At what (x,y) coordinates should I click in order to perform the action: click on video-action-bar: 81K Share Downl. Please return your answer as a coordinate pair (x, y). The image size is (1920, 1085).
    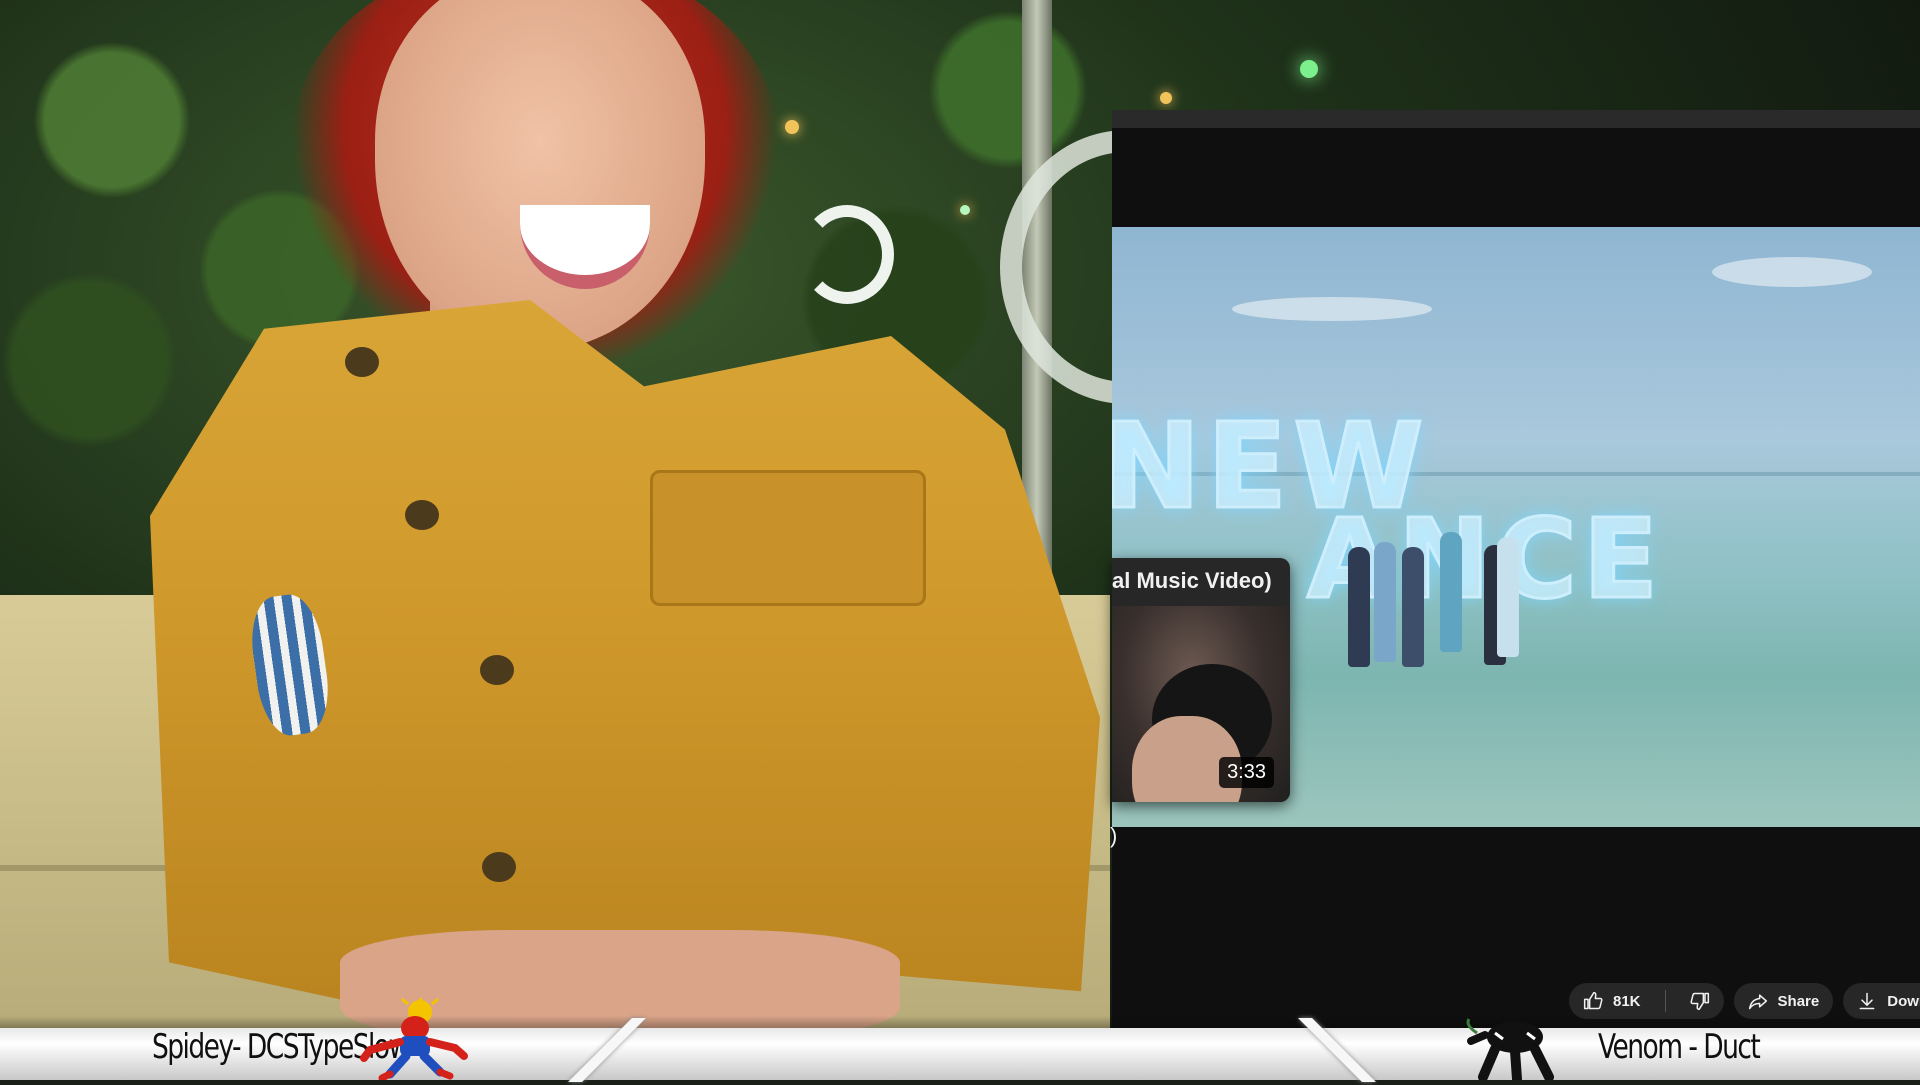
    Looking at the image, I should click on (1744, 1001).